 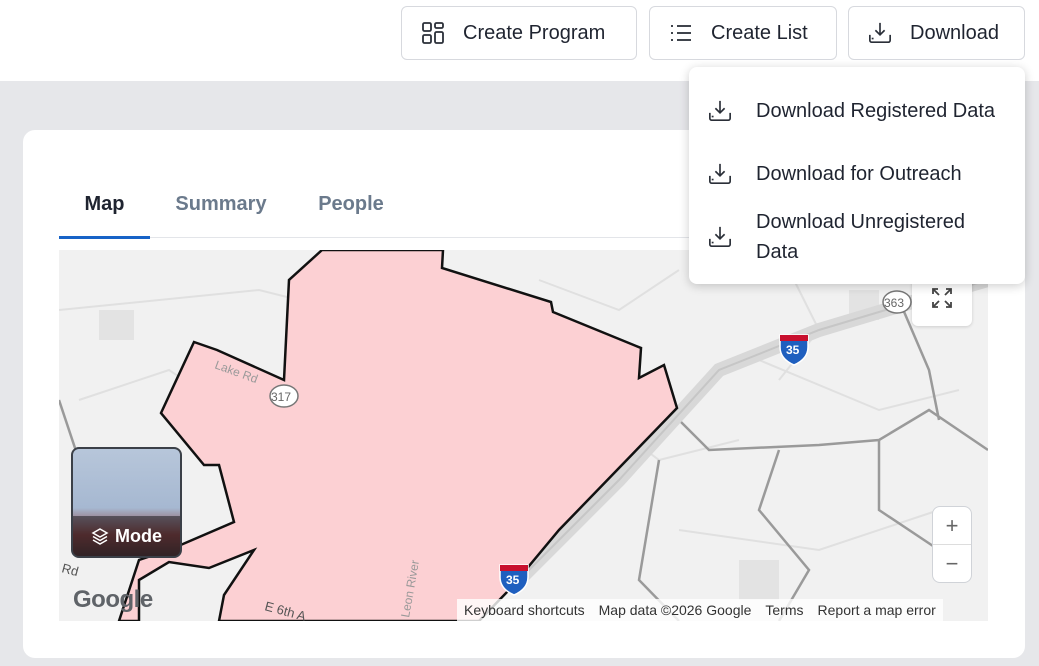 I want to click on create-list-button: Create List, so click(x=743, y=33).